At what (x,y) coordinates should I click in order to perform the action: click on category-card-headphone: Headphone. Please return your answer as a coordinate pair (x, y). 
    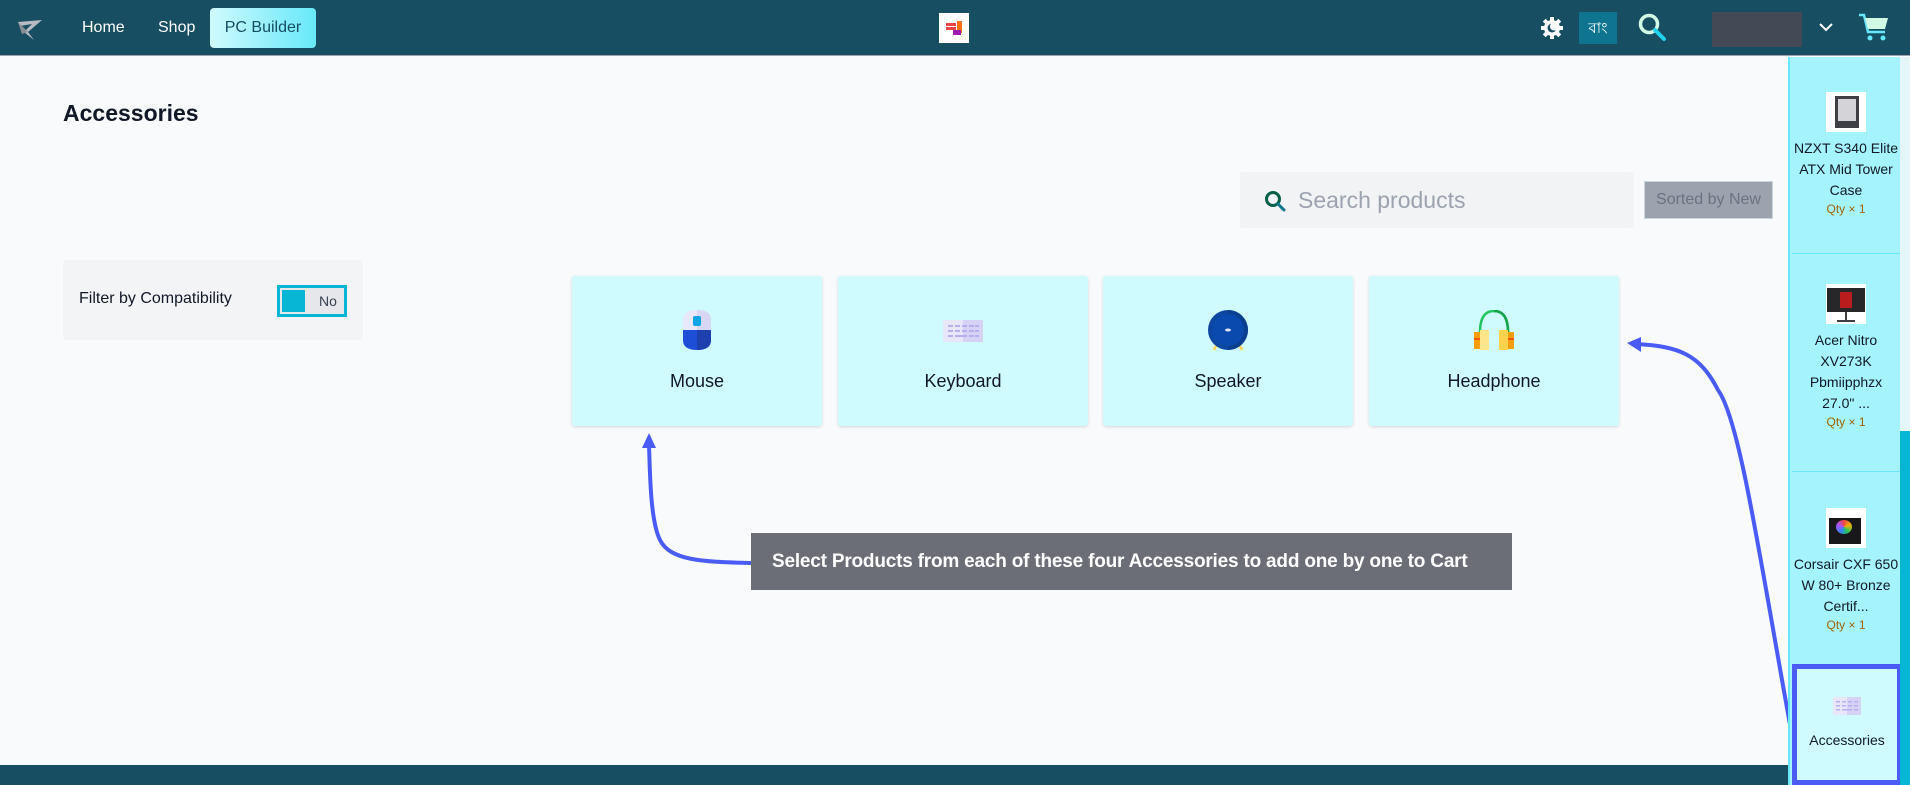
    Looking at the image, I should click on (1494, 351).